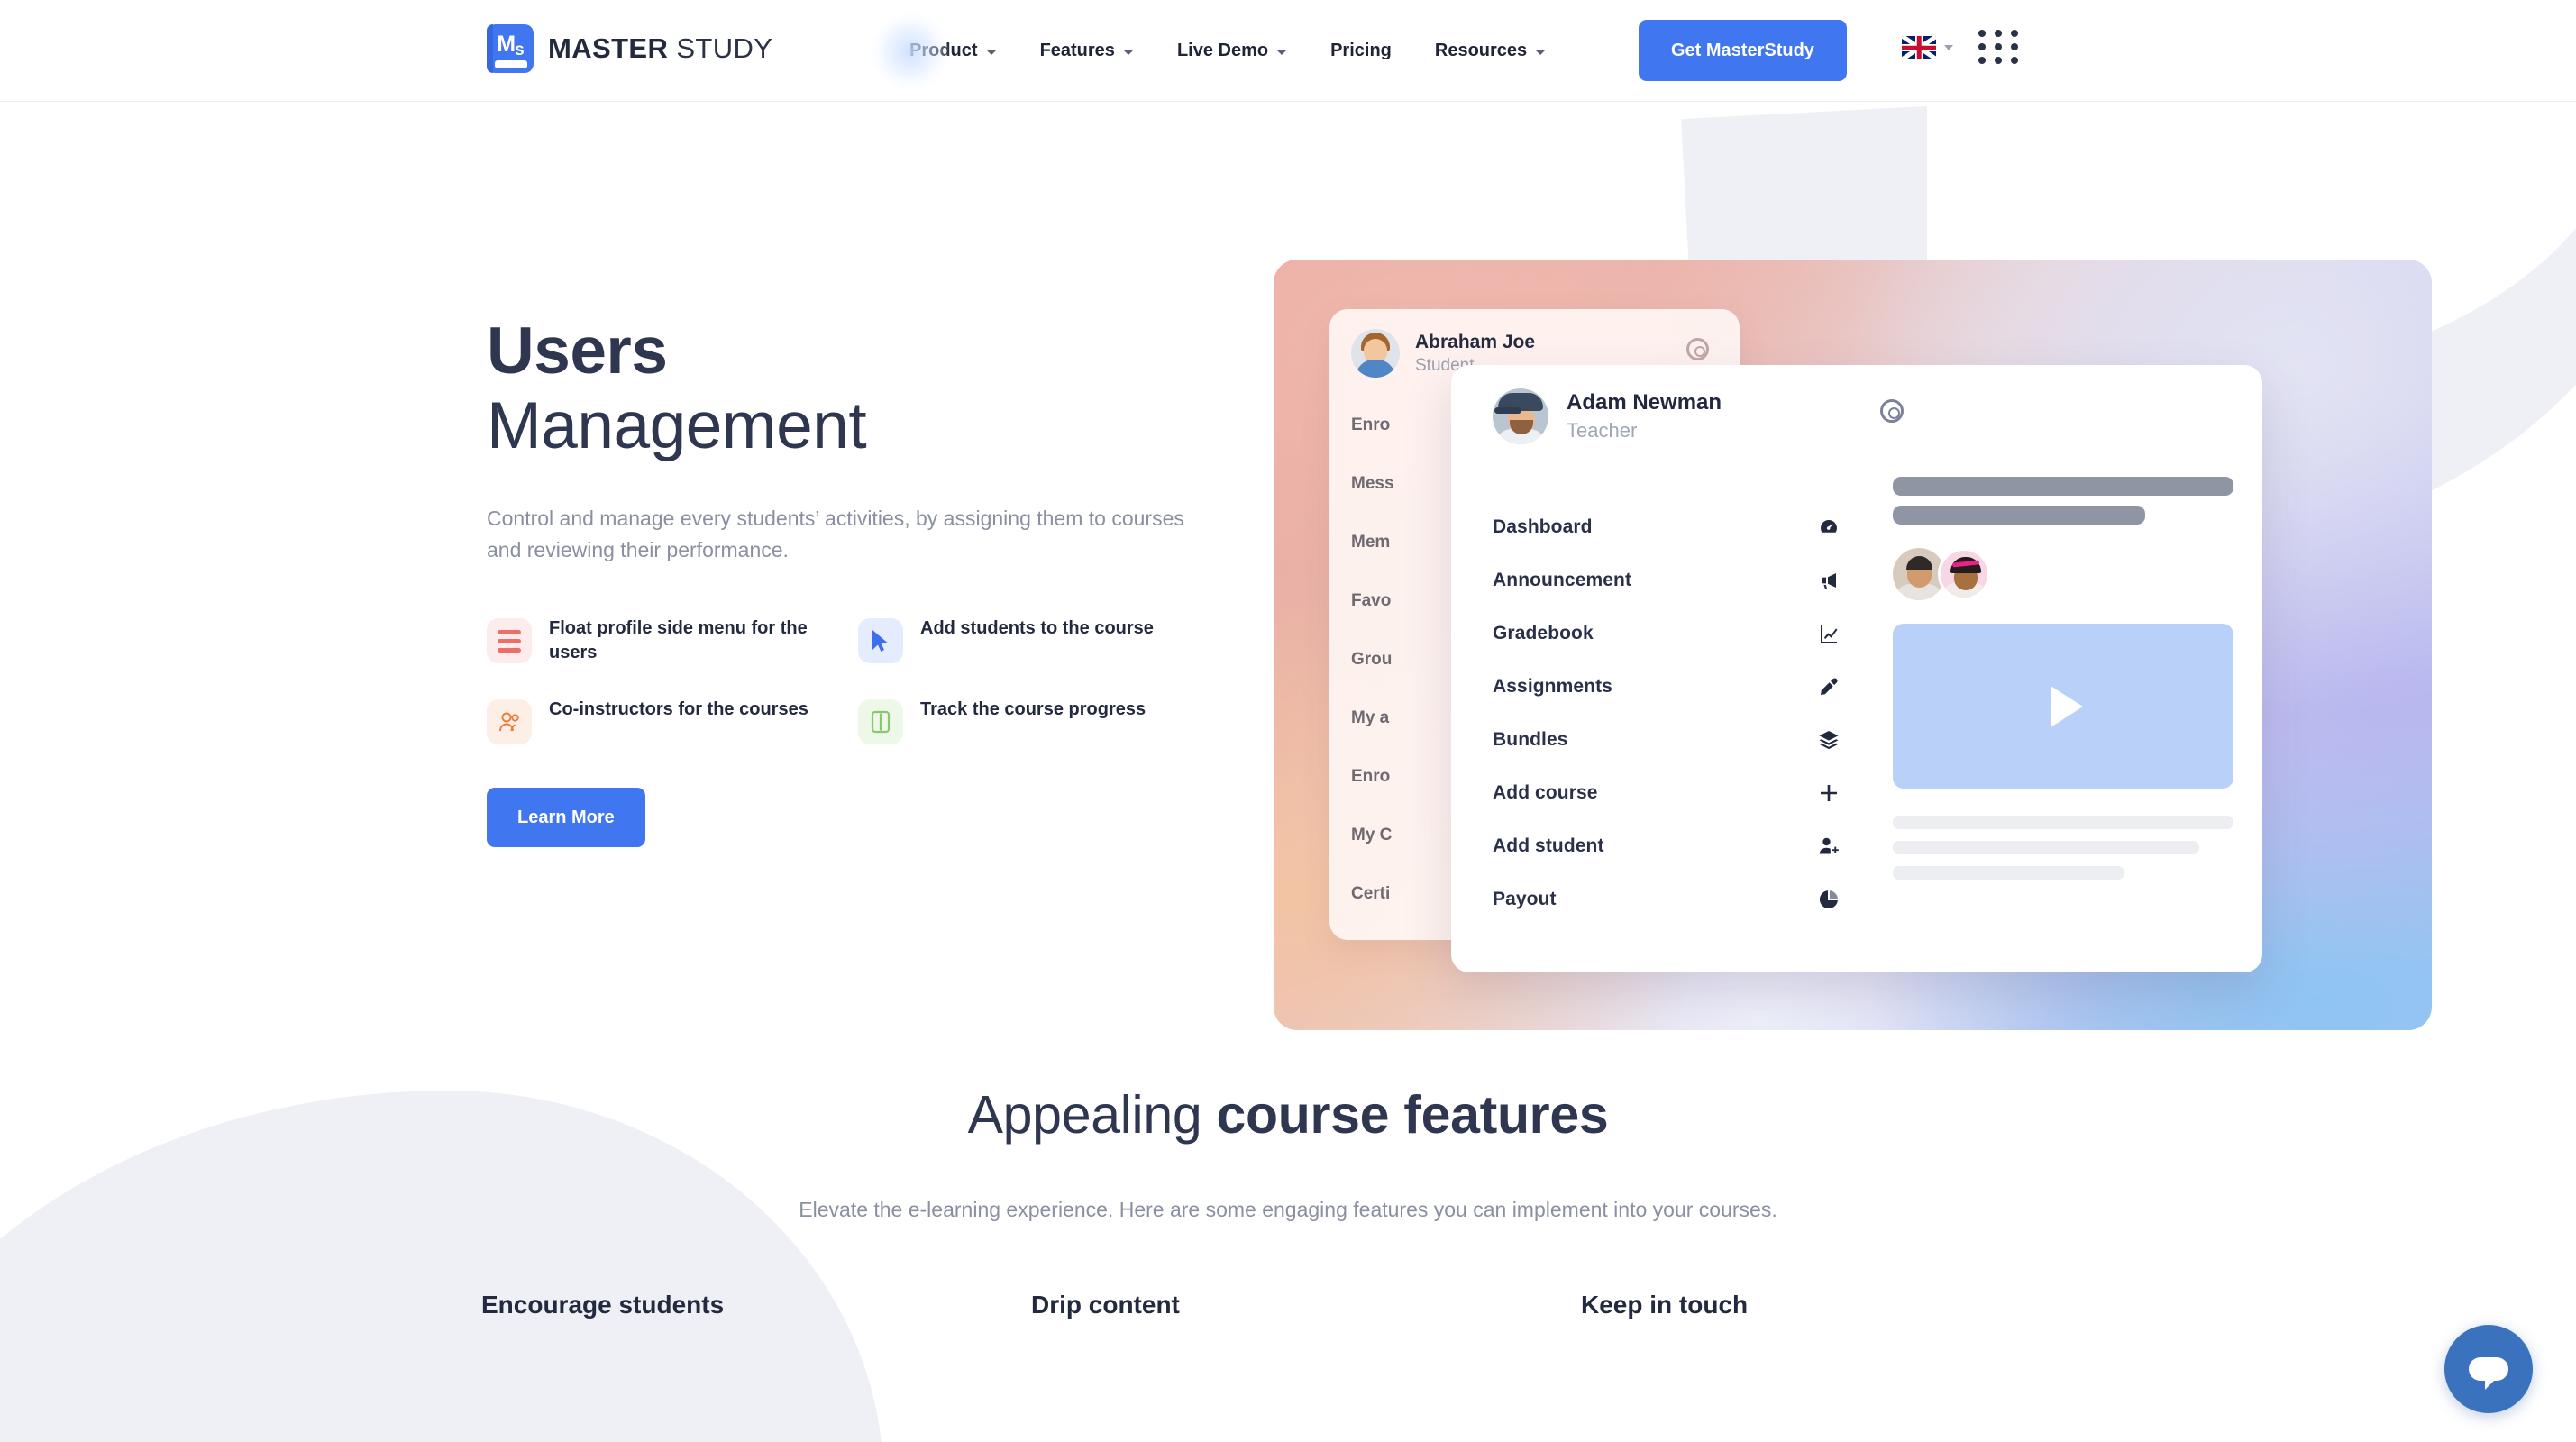 The height and width of the screenshot is (1442, 2576). I want to click on hero-title-bold: Users, so click(578, 351).